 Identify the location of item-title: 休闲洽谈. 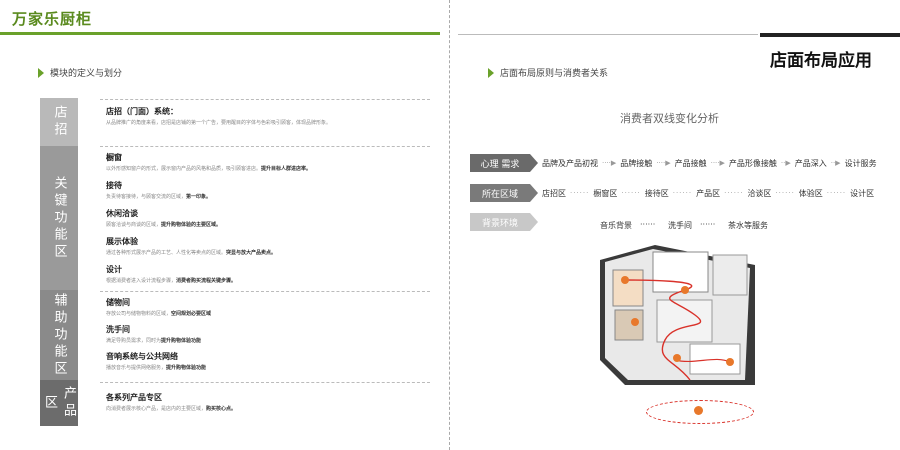
(122, 213).